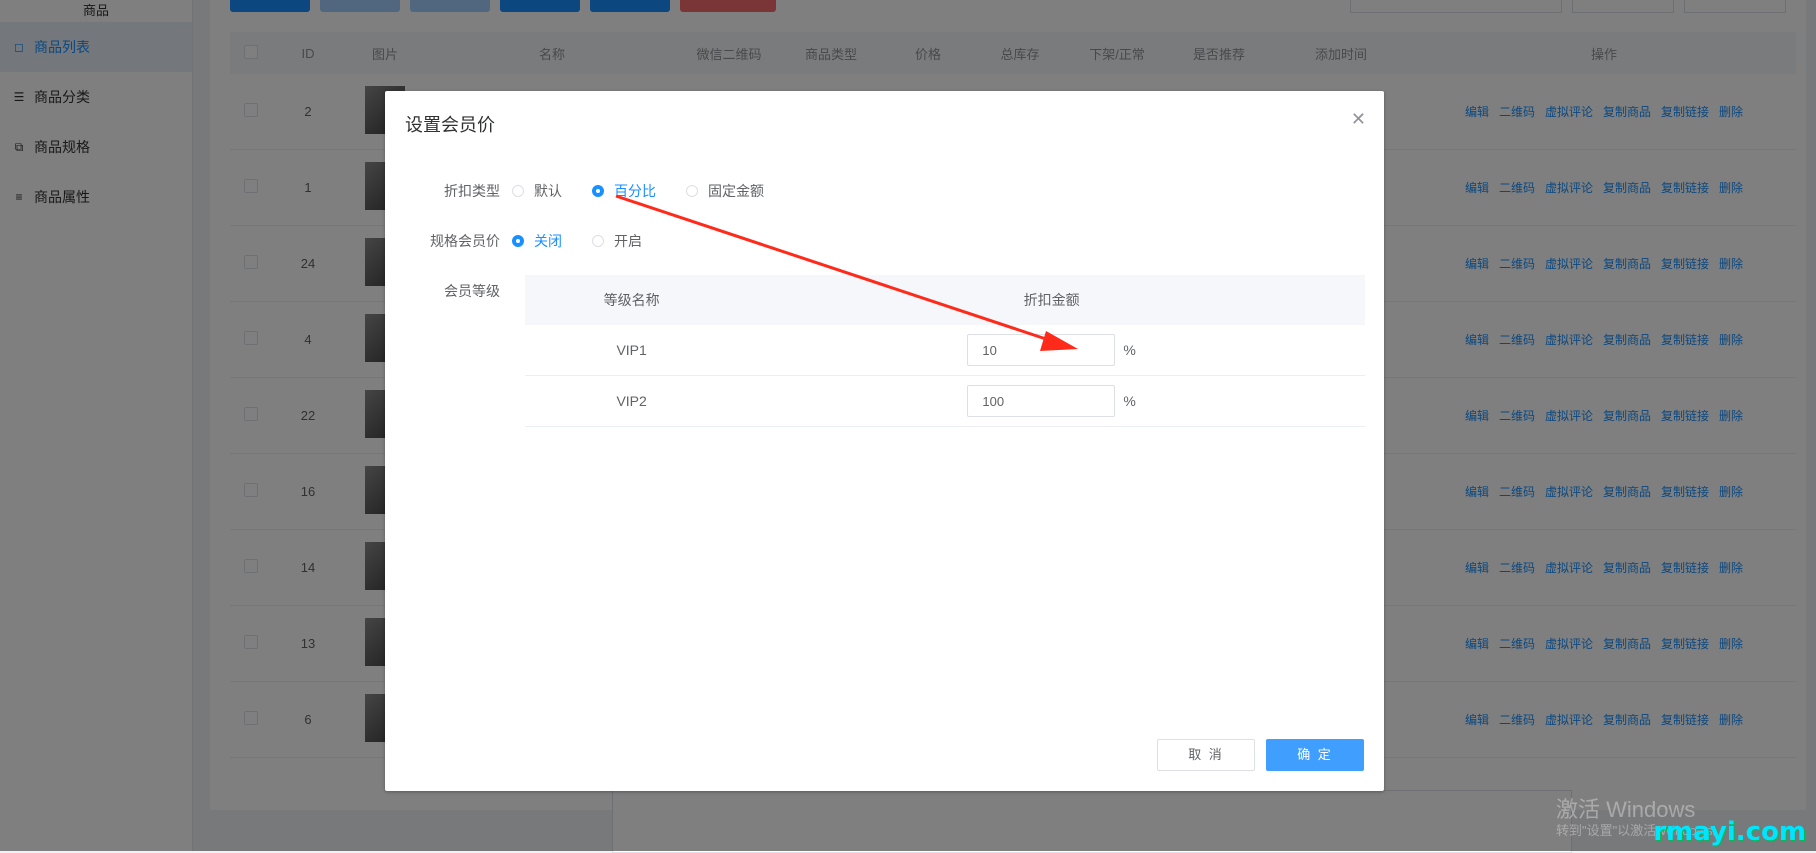  What do you see at coordinates (1729, 832) in the screenshot?
I see `brand-watermark: rmayi.com` at bounding box center [1729, 832].